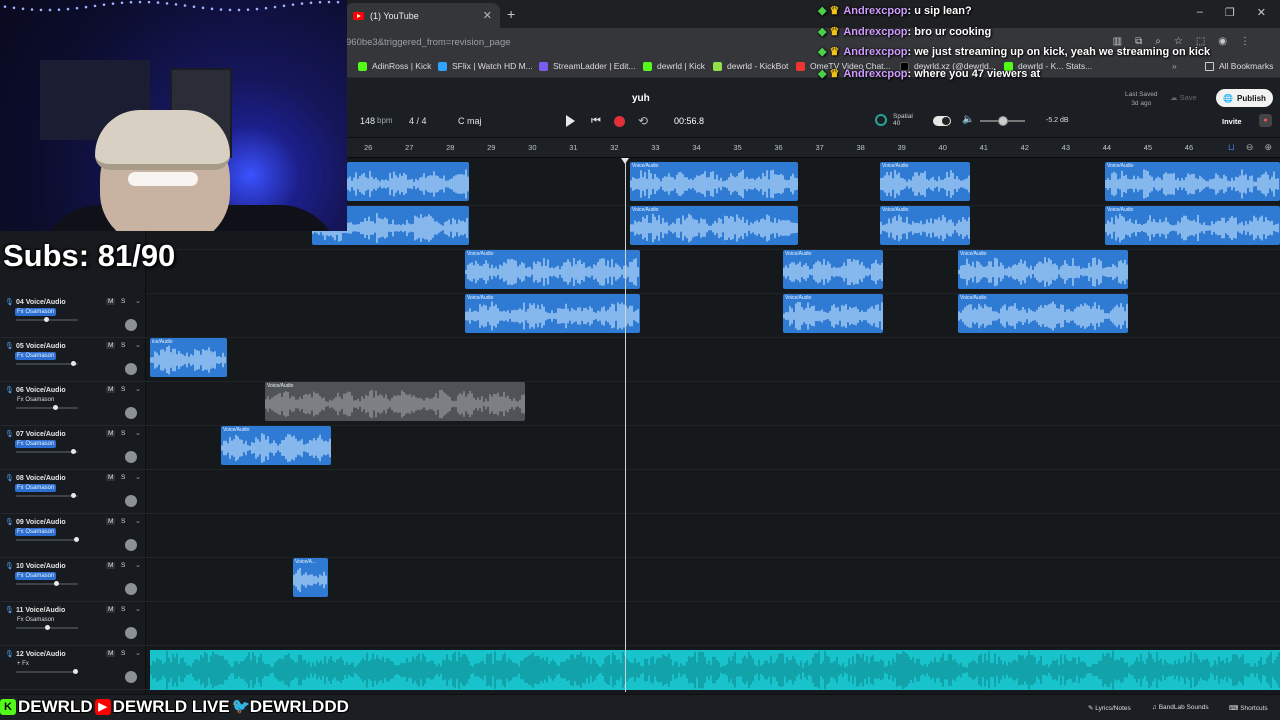 This screenshot has width=1280, height=720. I want to click on track-name: 09 Voice/Audio, so click(41, 522).